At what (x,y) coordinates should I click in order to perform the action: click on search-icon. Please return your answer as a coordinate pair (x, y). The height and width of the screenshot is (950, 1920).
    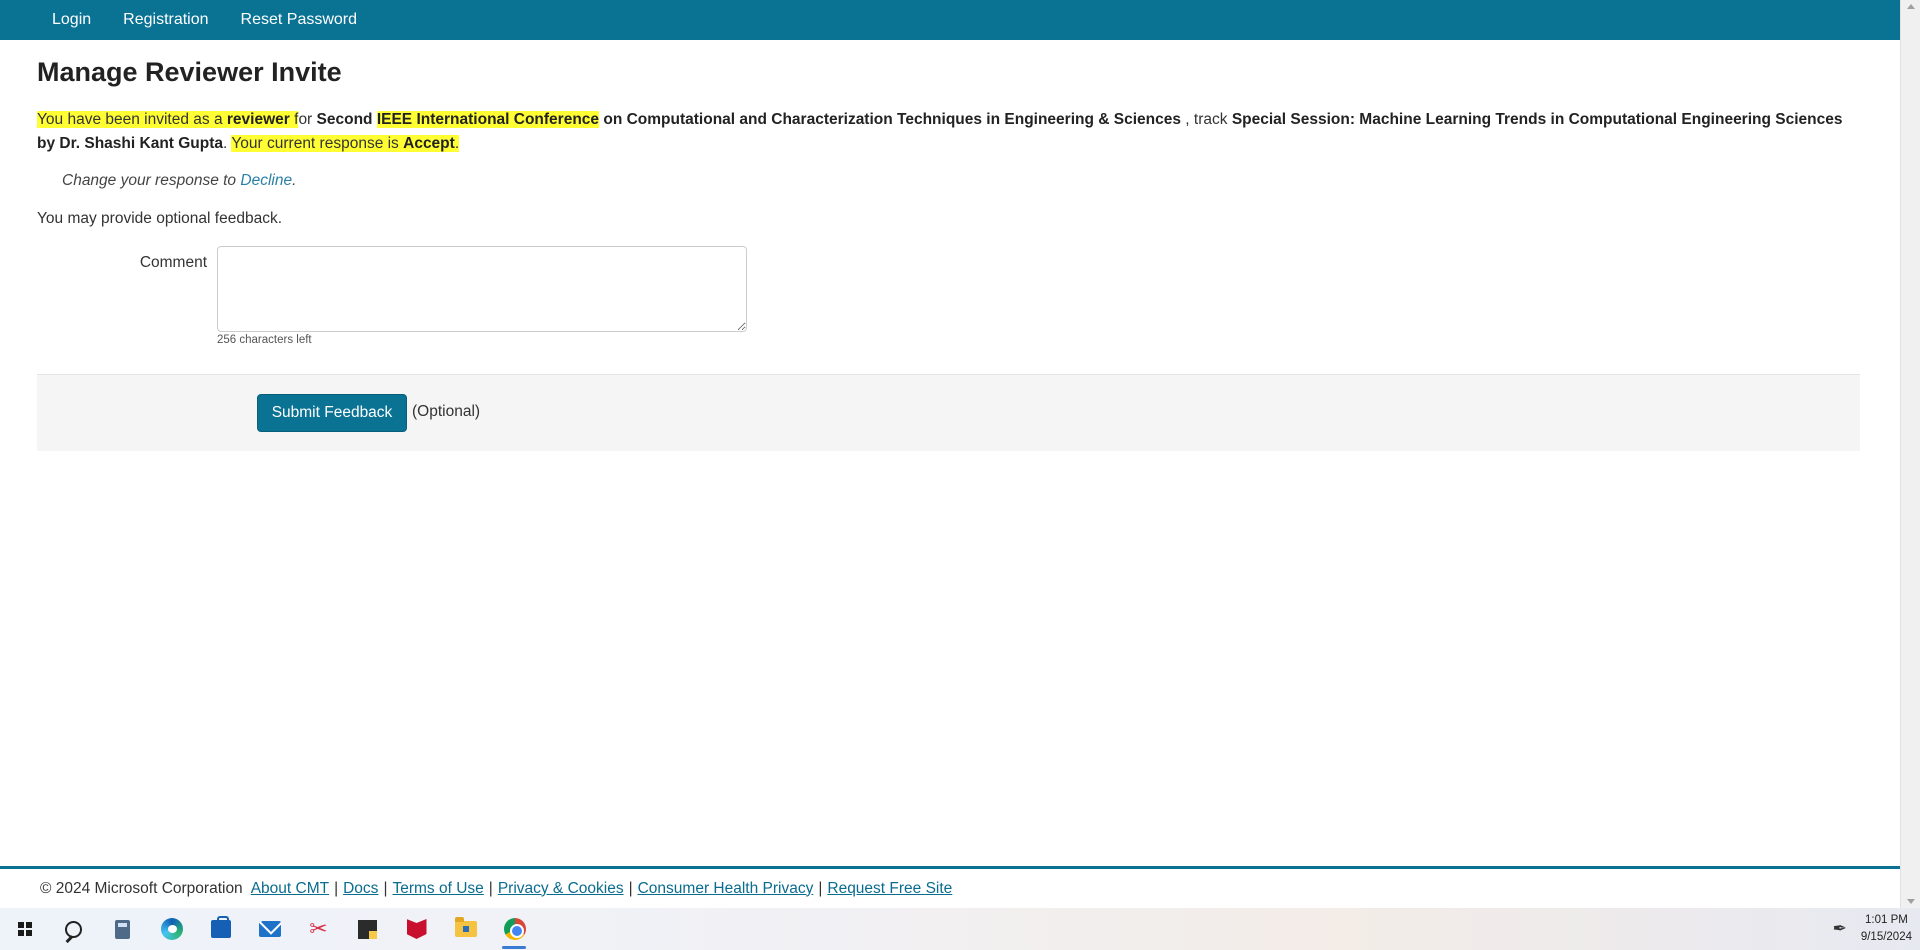
    Looking at the image, I should click on (73, 929).